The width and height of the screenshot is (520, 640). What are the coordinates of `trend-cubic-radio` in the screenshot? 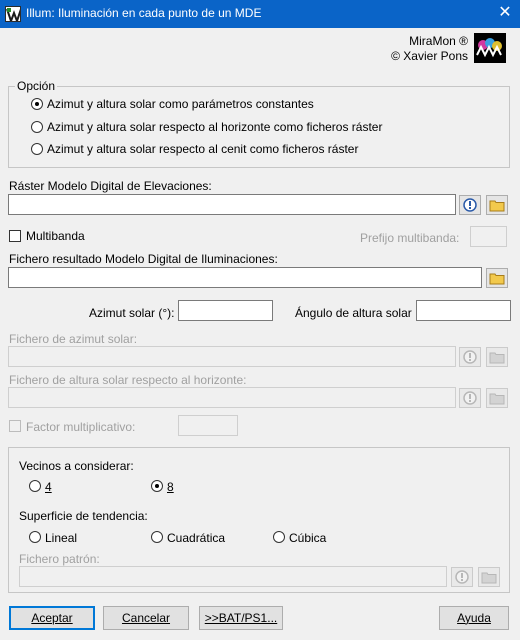 It's located at (279, 537).